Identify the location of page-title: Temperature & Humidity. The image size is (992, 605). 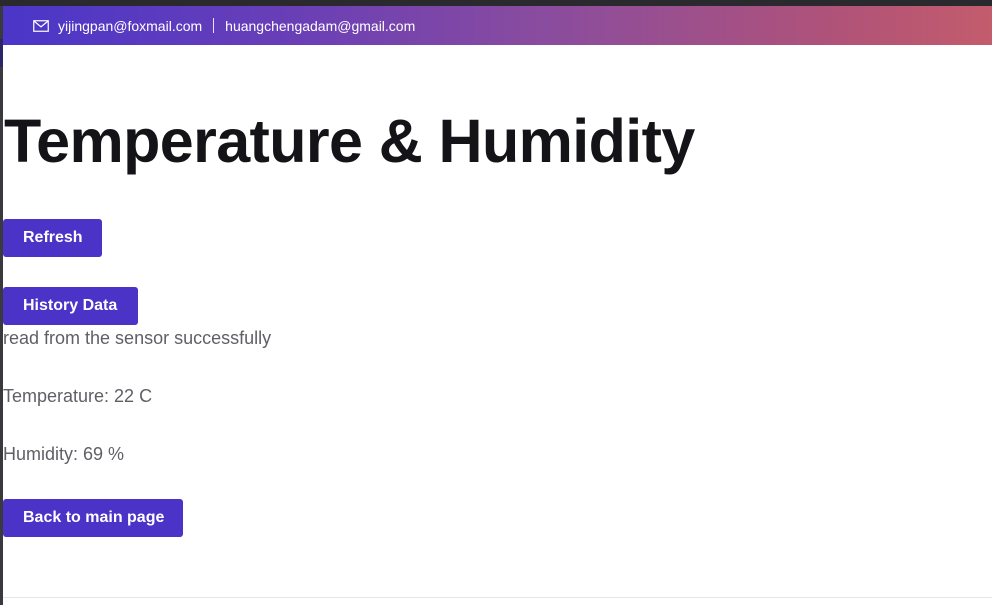
(349, 141).